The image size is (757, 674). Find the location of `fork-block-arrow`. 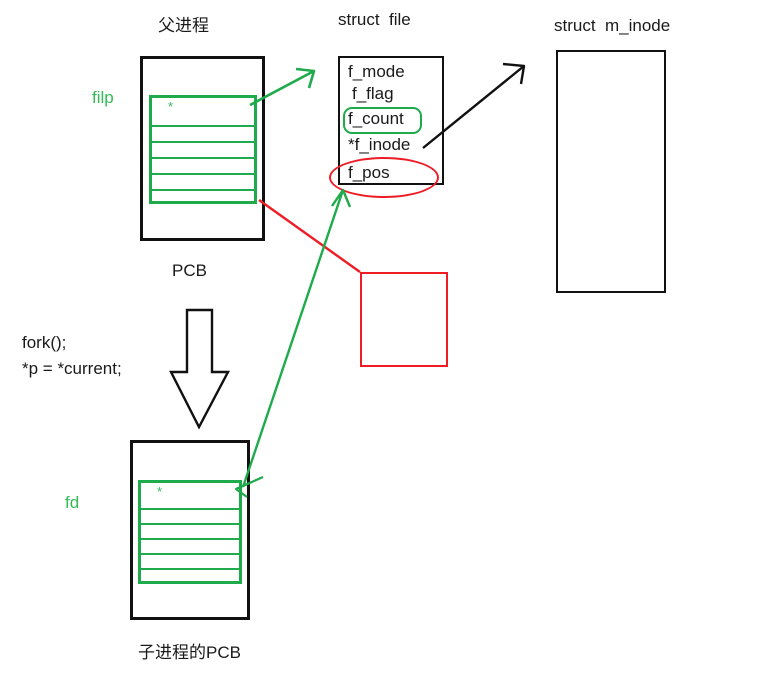

fork-block-arrow is located at coordinates (199, 369).